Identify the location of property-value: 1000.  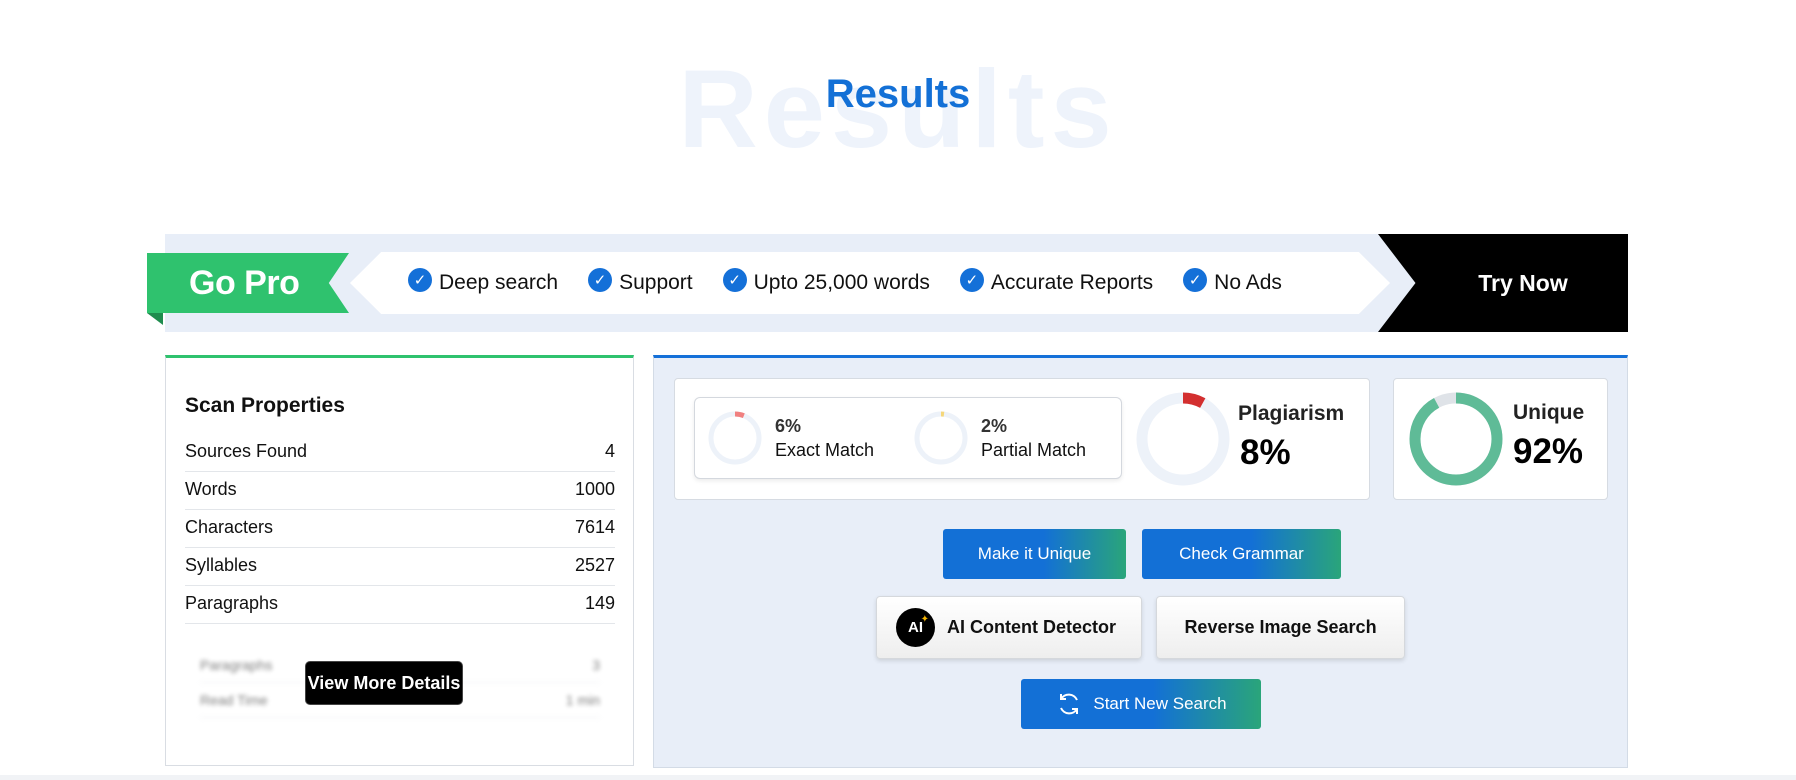
(594, 489).